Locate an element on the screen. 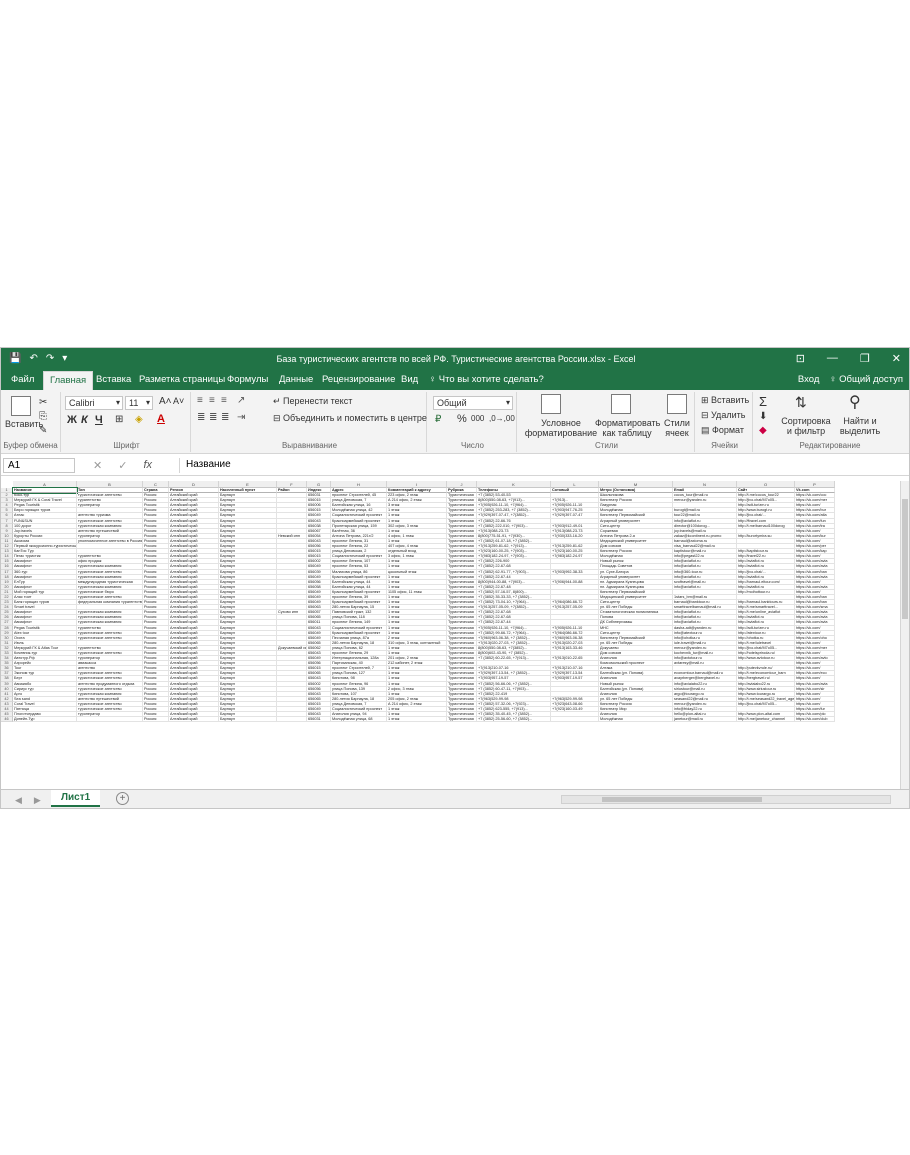  formula-input: Название is located at coordinates (543, 465).